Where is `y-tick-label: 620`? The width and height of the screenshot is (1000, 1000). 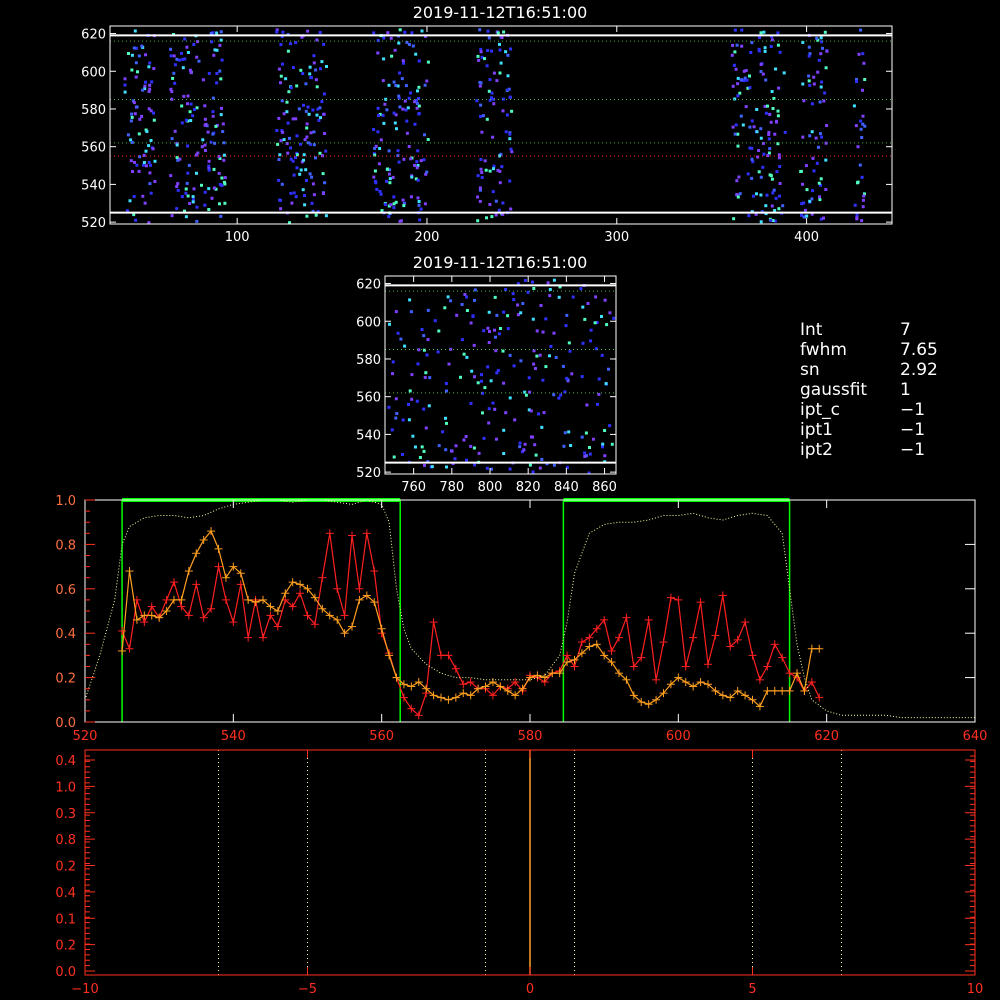 y-tick-label: 620 is located at coordinates (93, 35).